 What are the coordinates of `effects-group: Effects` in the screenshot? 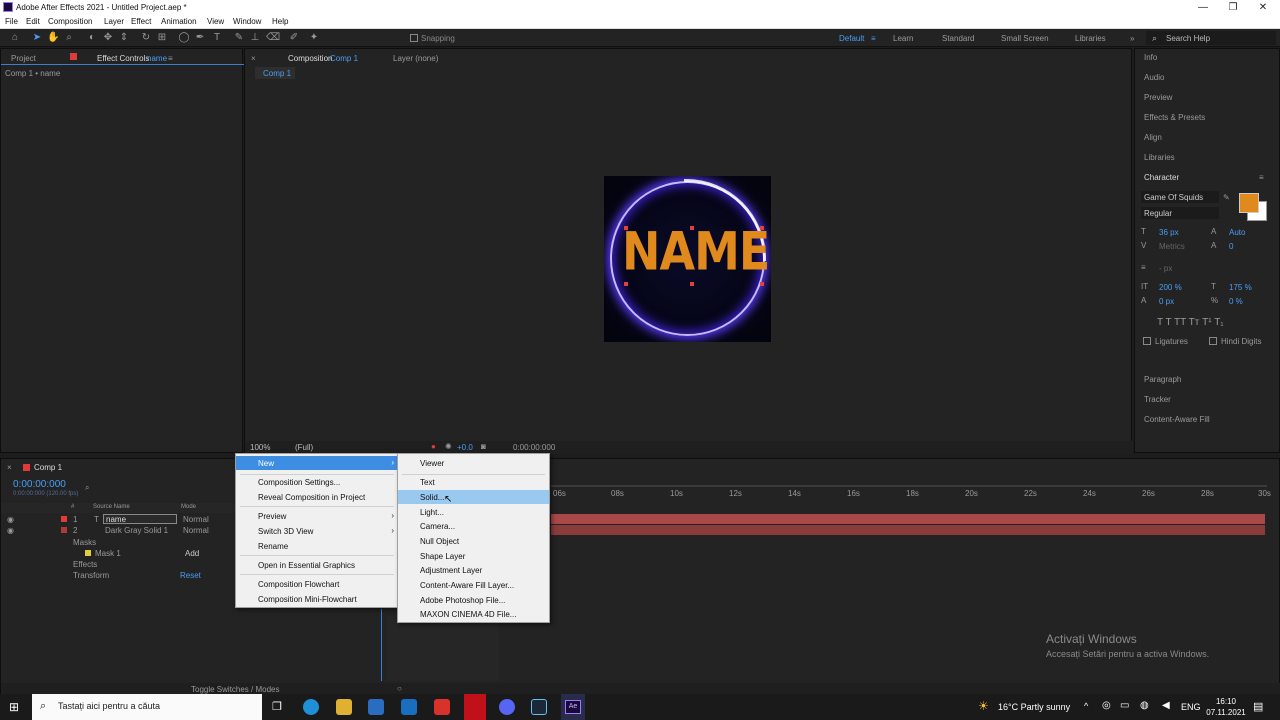 It's located at (85, 564).